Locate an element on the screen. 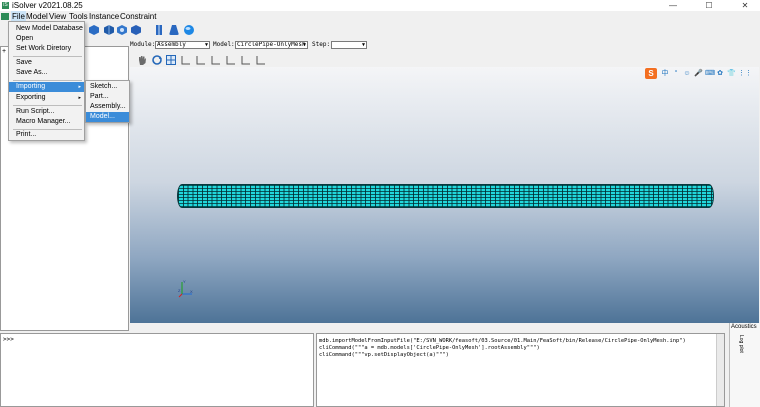 The height and width of the screenshot is (407, 760). menubar-app-icon is located at coordinates (5, 16).